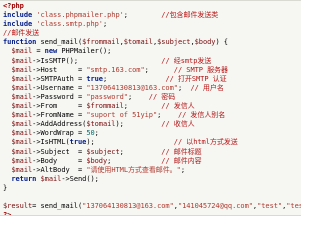 The width and height of the screenshot is (320, 240). I want to click on code-token-op: ->Body =, so click(59, 160).